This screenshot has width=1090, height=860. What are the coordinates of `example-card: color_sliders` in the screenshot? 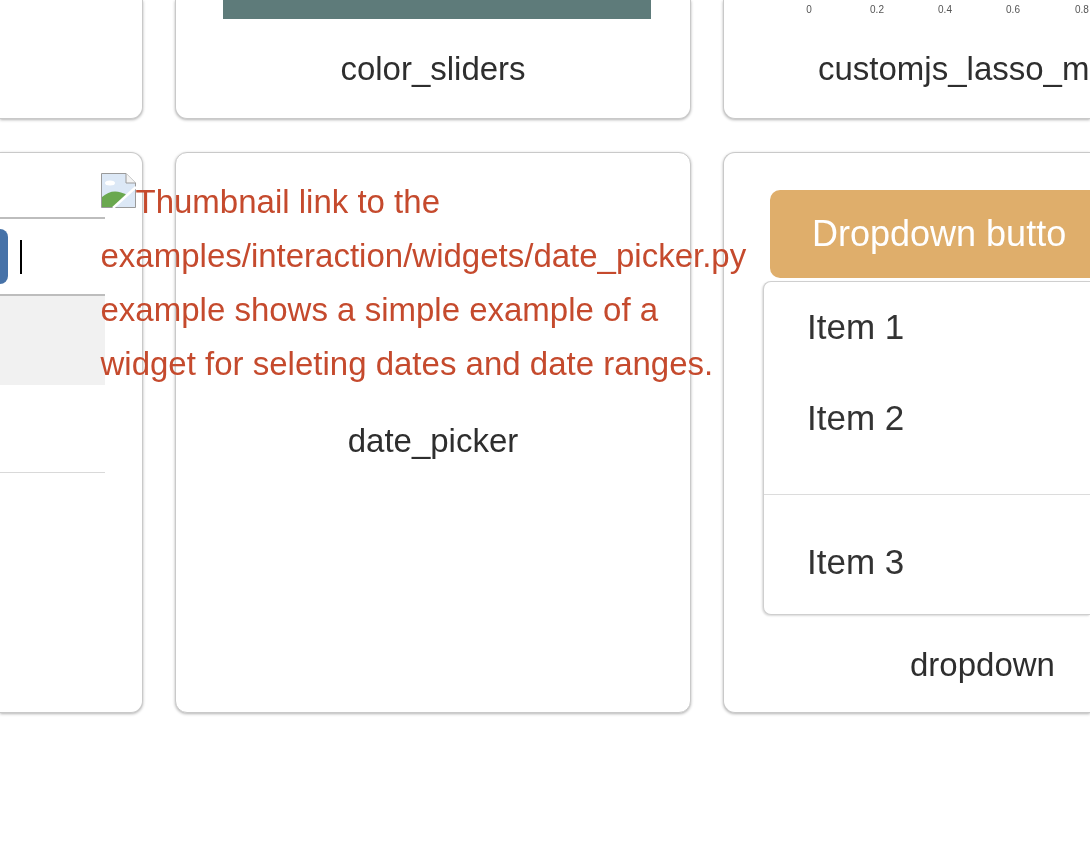 It's located at (433, 59).